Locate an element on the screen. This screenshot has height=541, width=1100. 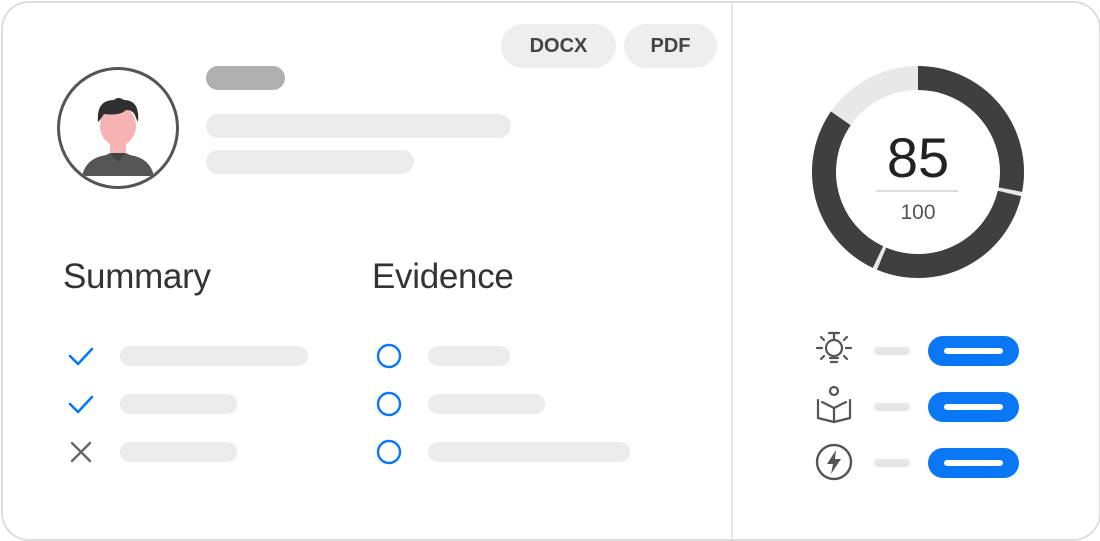
profile-title-placeholder is located at coordinates (358, 126).